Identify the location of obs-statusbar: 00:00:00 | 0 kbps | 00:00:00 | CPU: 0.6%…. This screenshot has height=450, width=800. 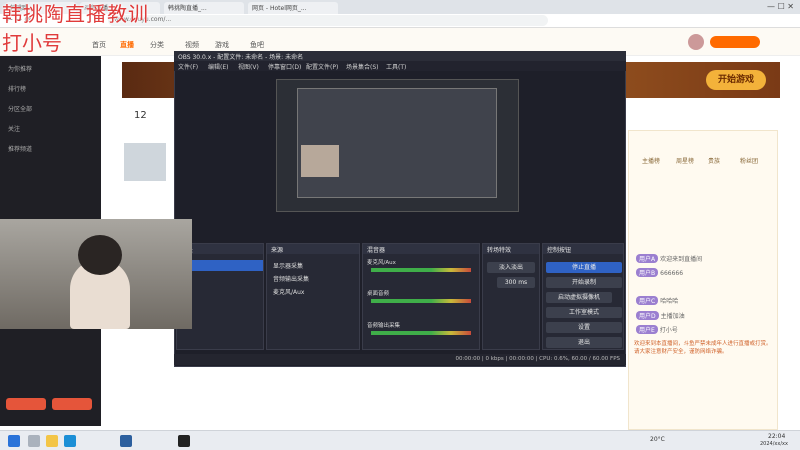
(400, 359).